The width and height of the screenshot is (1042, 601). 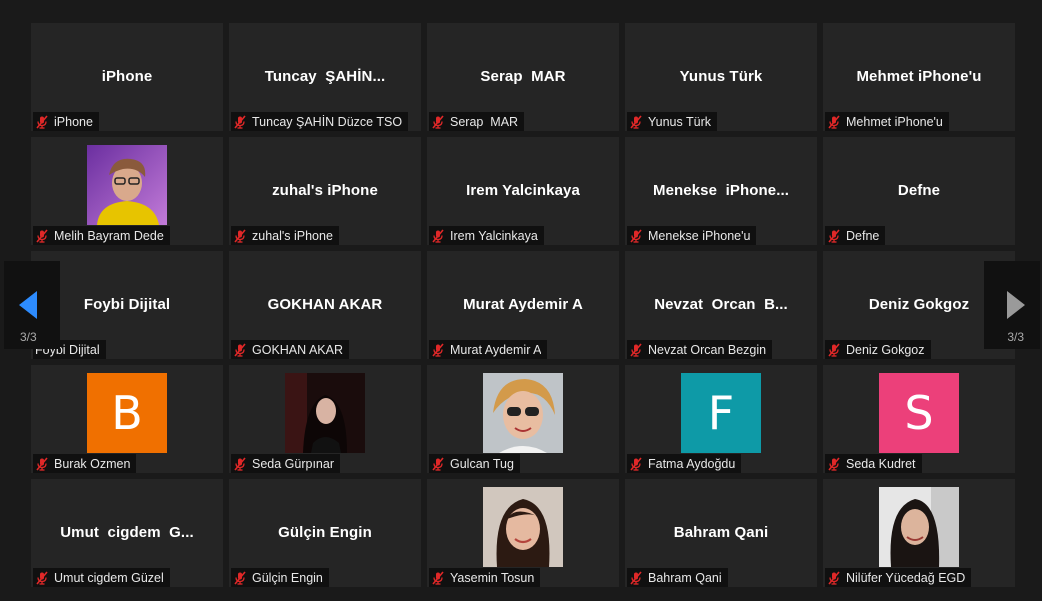 I want to click on participant-tile: Irem Yalcinkaya Irem Yalcinkaya, so click(x=523, y=191).